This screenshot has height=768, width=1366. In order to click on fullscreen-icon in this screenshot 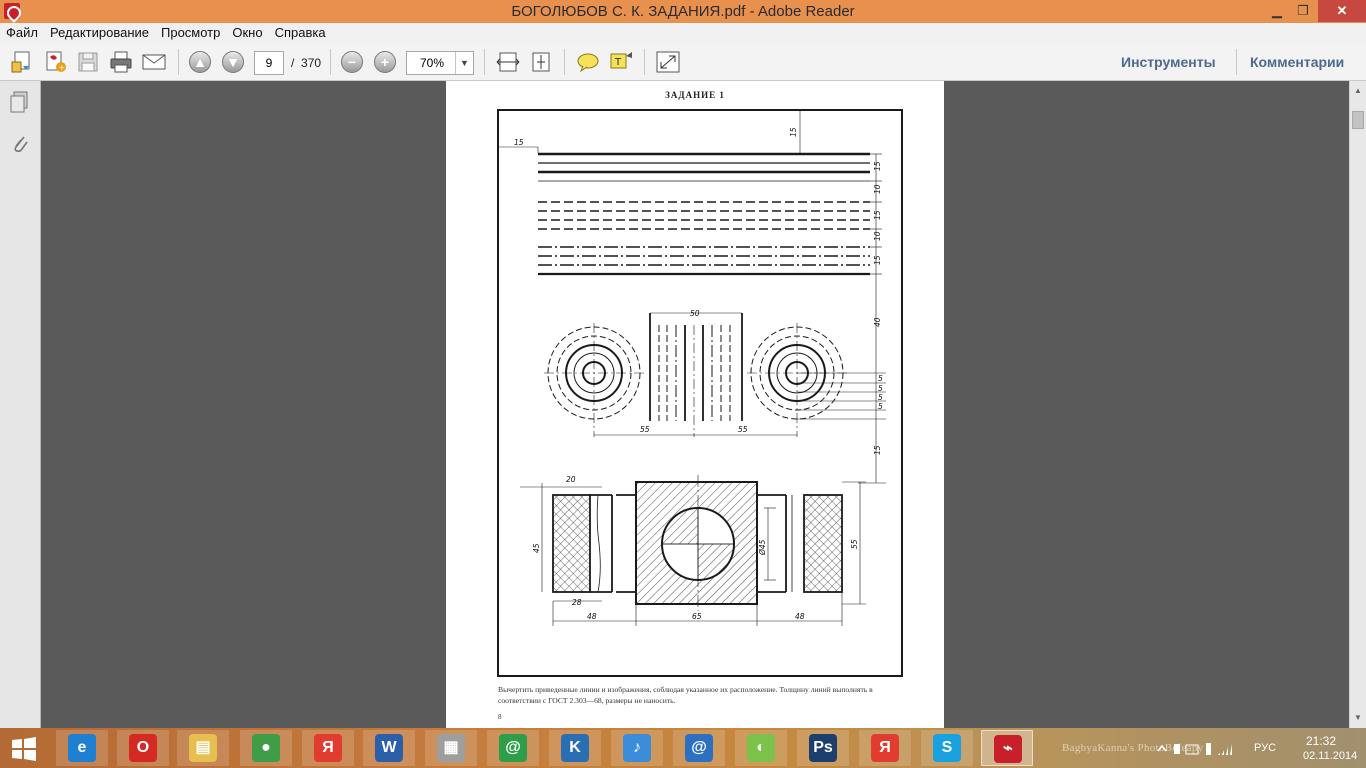, I will do `click(668, 62)`.